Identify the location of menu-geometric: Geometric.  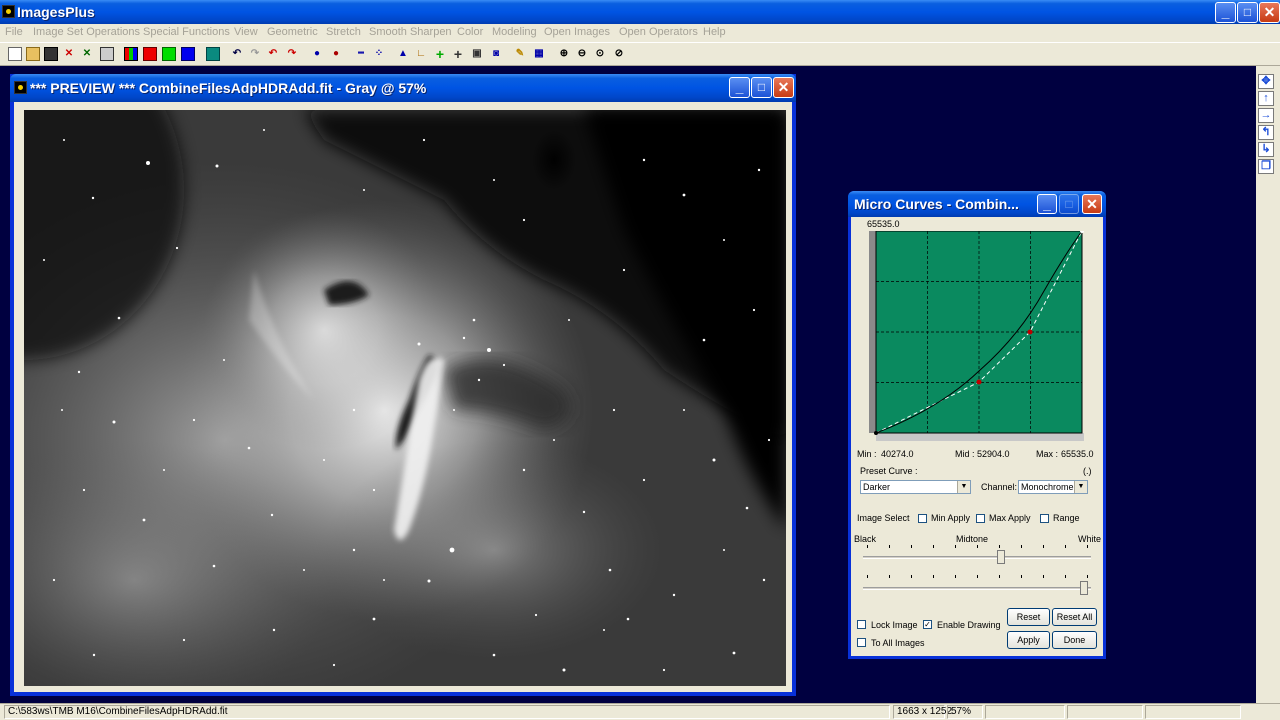
(292, 32).